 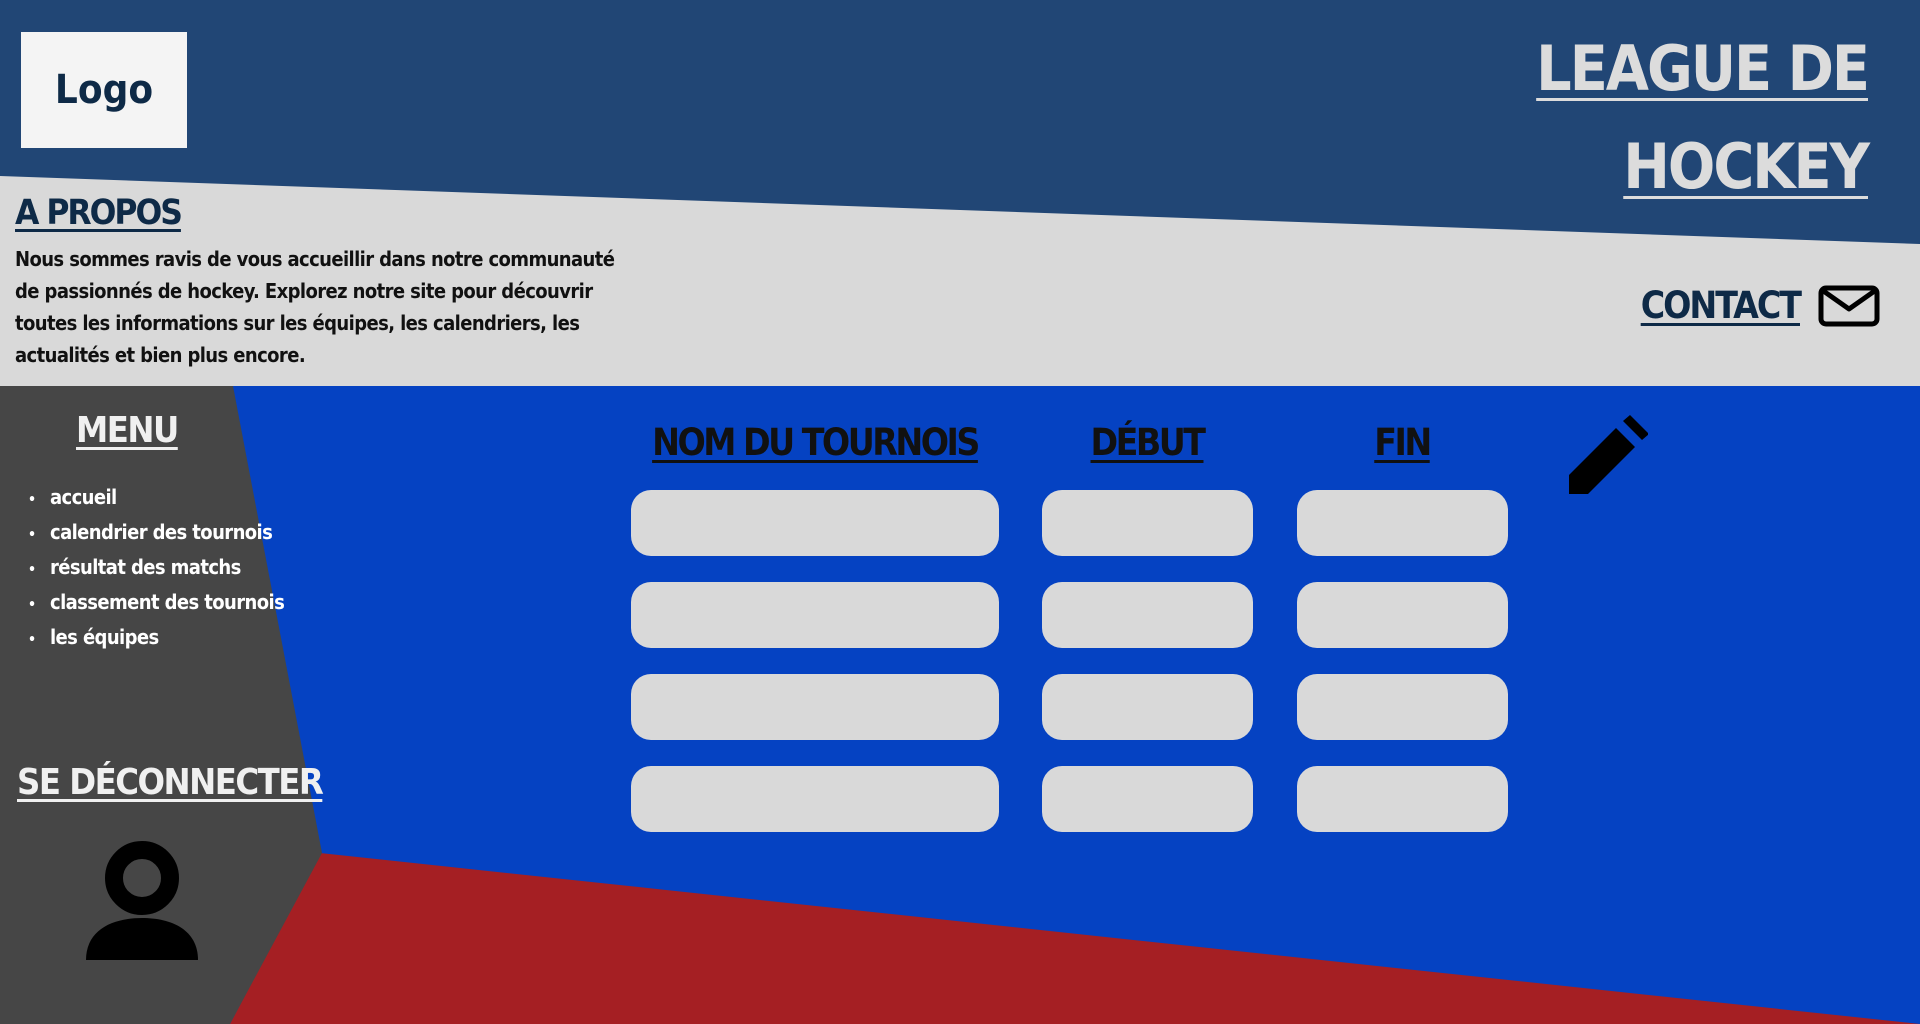 I want to click on user-icon, so click(x=142, y=901).